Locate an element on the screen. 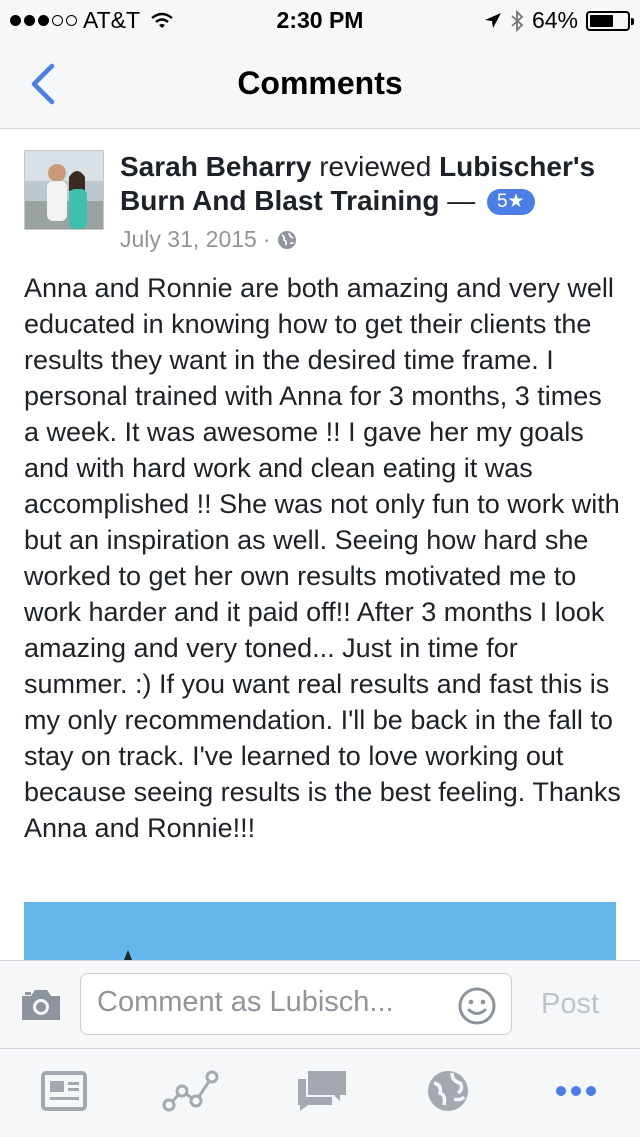 The image size is (640, 1137). author-name: Sarah Beharry is located at coordinates (215, 166).